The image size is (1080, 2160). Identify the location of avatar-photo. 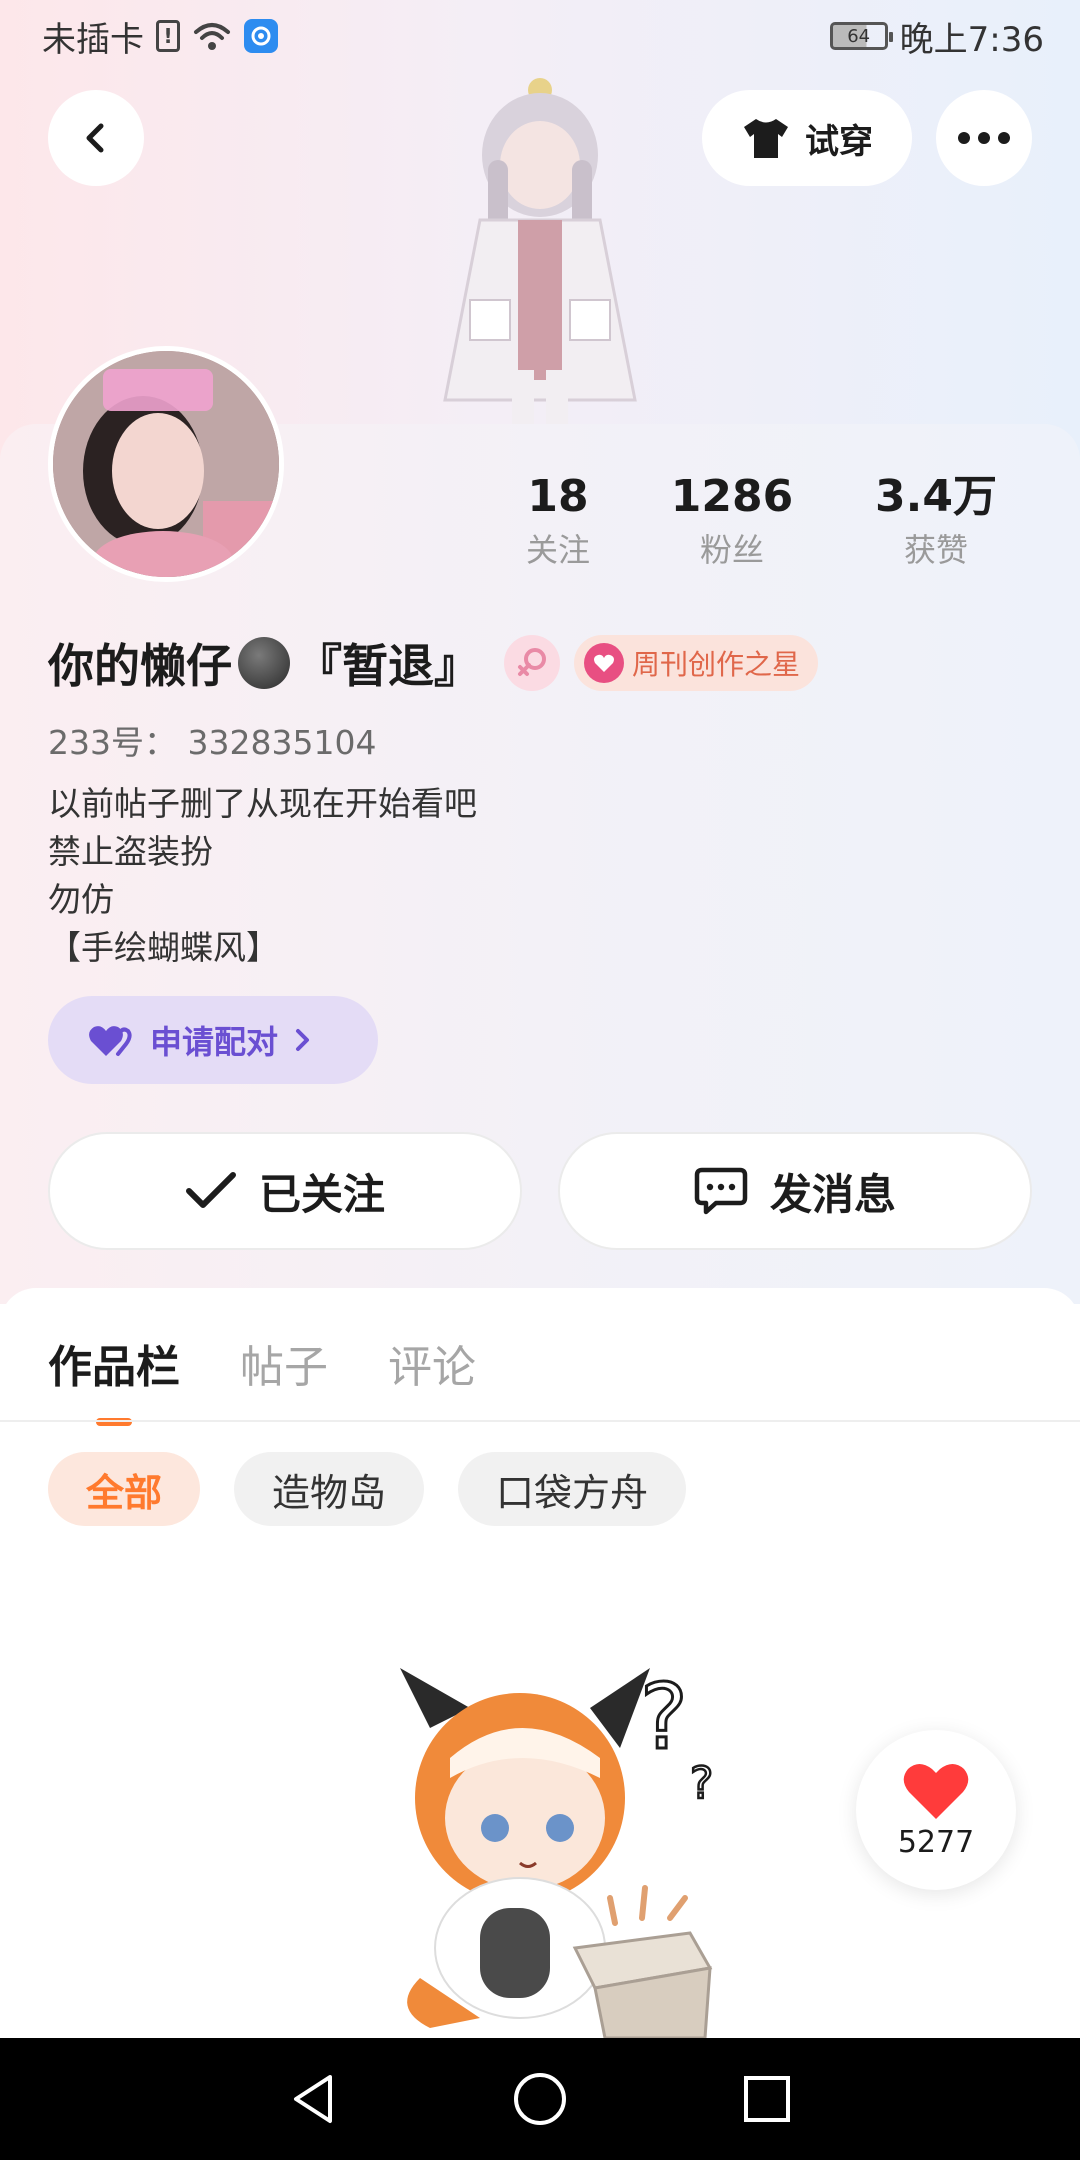
(166, 464).